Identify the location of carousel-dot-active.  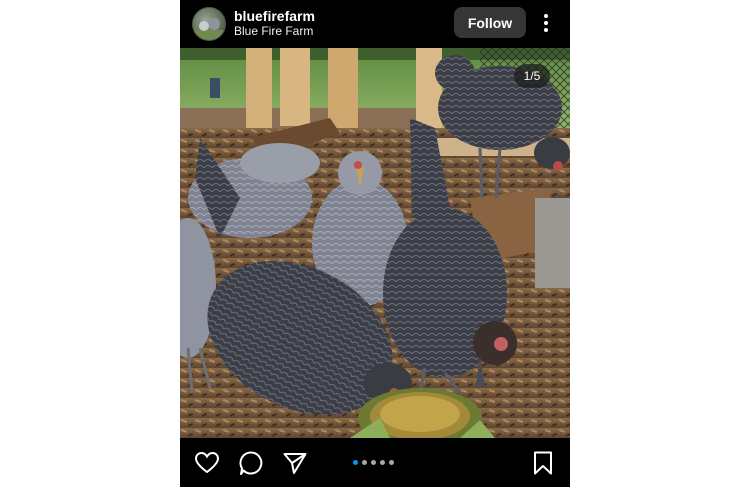
(355, 462).